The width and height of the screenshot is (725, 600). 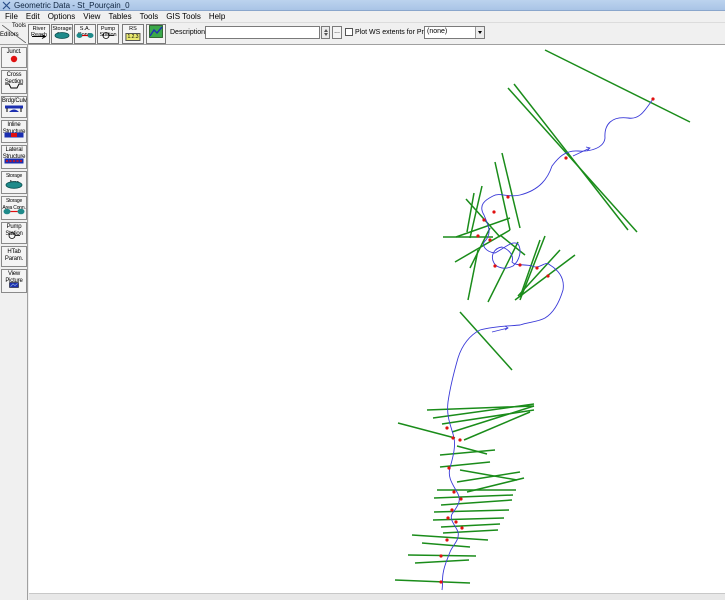 What do you see at coordinates (262, 32) in the screenshot?
I see `description-input` at bounding box center [262, 32].